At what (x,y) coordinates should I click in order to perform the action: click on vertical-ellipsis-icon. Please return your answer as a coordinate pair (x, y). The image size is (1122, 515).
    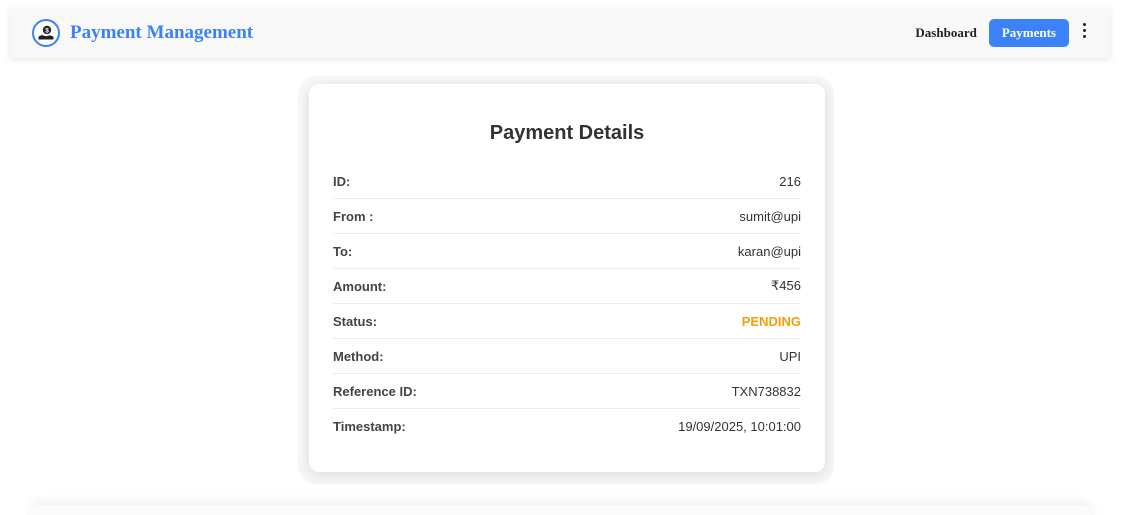
    Looking at the image, I should click on (1084, 30).